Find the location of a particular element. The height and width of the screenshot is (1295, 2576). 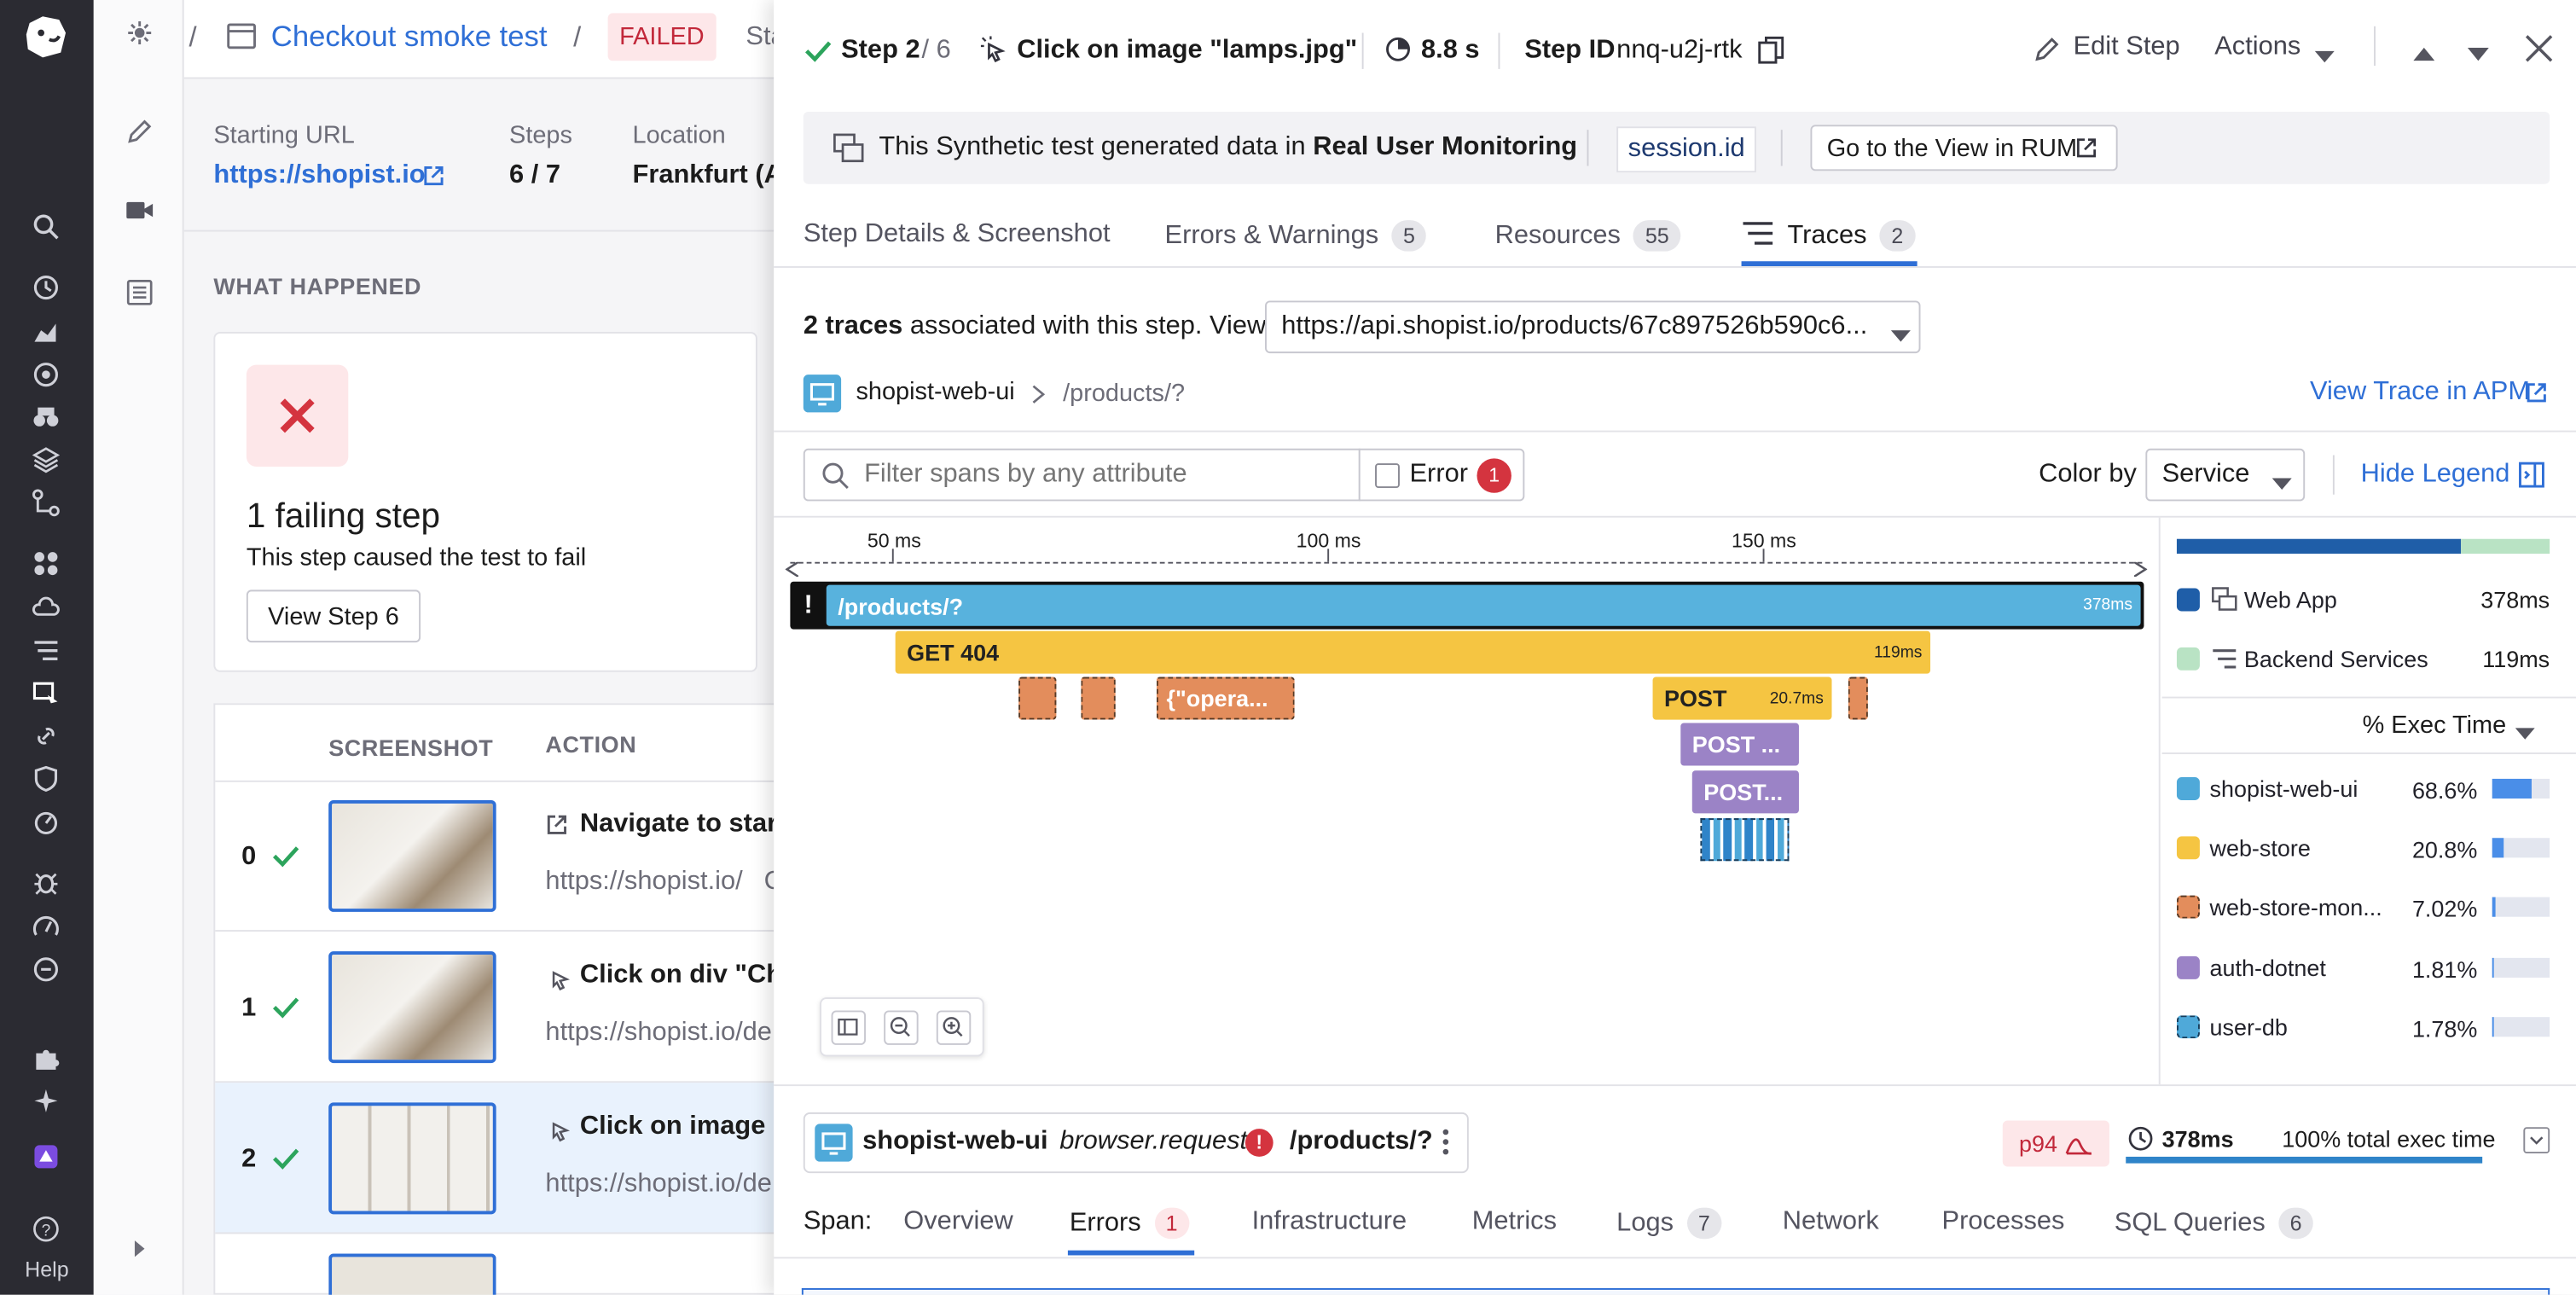

link-icon is located at coordinates (46, 736).